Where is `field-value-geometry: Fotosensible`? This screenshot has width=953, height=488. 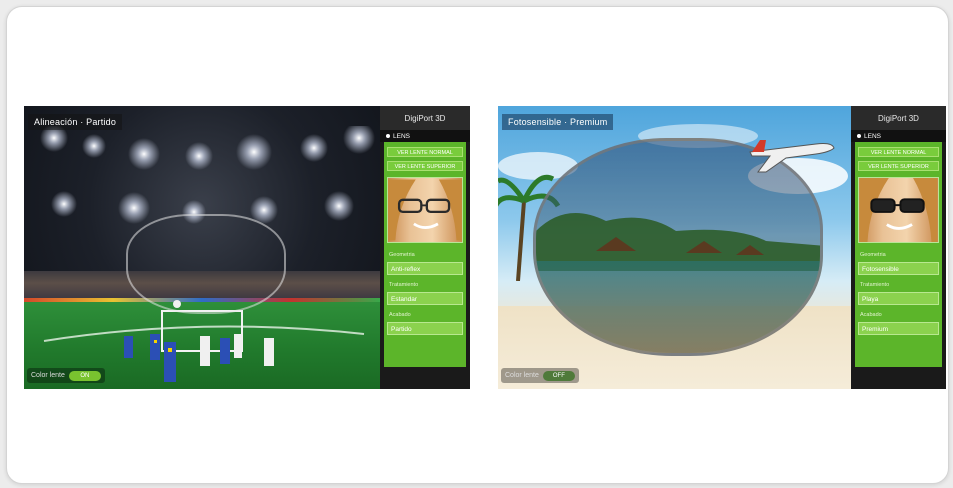
field-value-geometry: Fotosensible is located at coordinates (898, 268).